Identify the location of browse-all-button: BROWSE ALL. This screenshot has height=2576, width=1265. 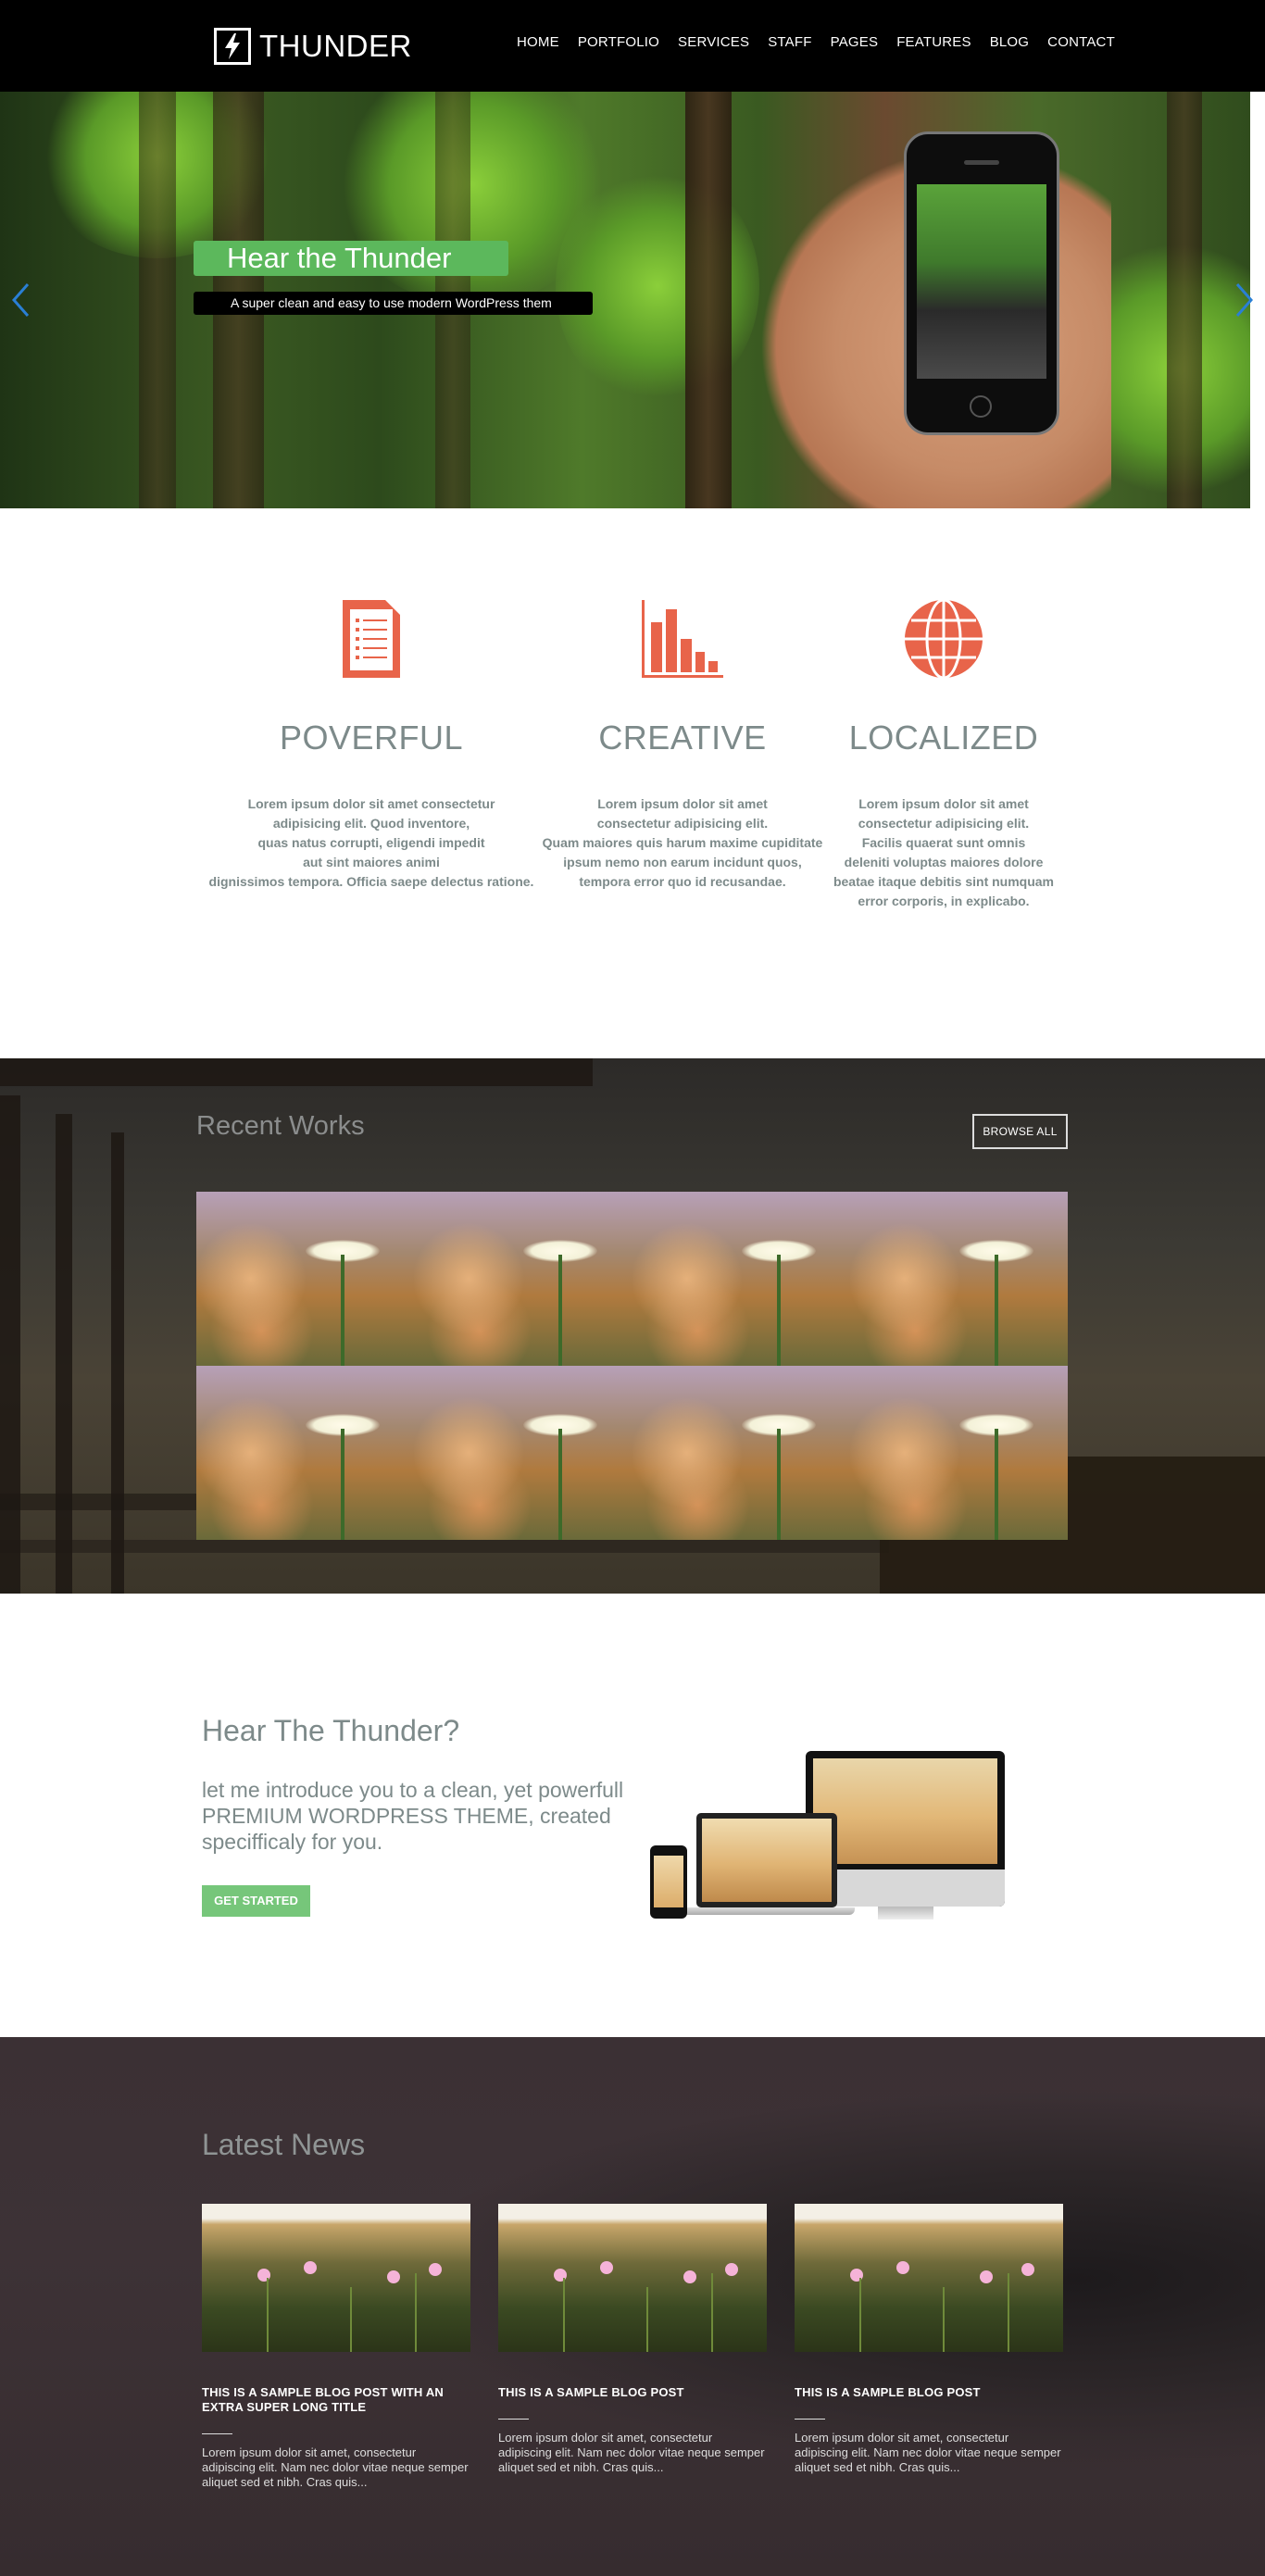
(1020, 1132).